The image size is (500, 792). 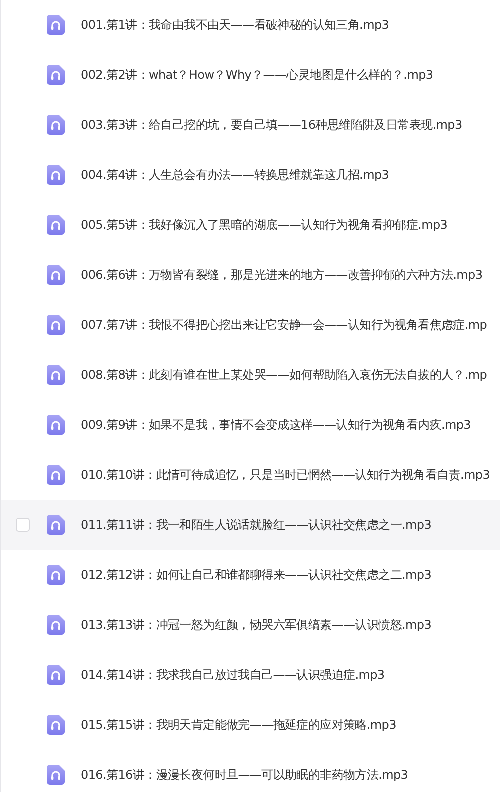 What do you see at coordinates (256, 625) in the screenshot?
I see `file-name: 013.第13讲：冲冠一怒为红颜，恸哭六军俱缟素——认识愤怒.mp3` at bounding box center [256, 625].